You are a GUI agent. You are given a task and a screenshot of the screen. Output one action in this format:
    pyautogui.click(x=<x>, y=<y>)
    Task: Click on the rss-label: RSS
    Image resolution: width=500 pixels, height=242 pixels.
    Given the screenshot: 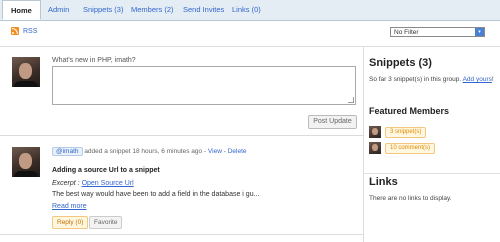 What is the action you would take?
    pyautogui.click(x=30, y=31)
    